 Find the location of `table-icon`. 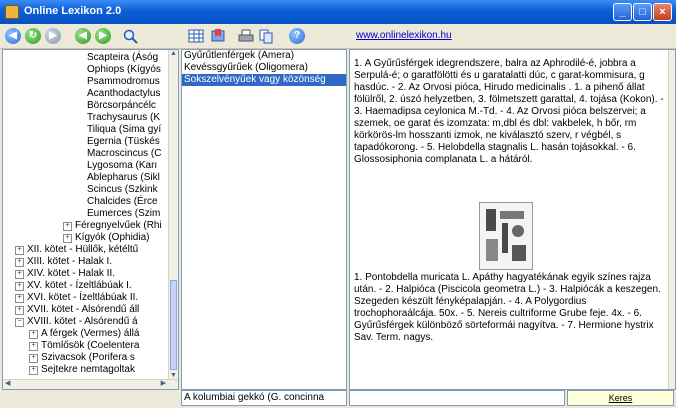

table-icon is located at coordinates (196, 36).